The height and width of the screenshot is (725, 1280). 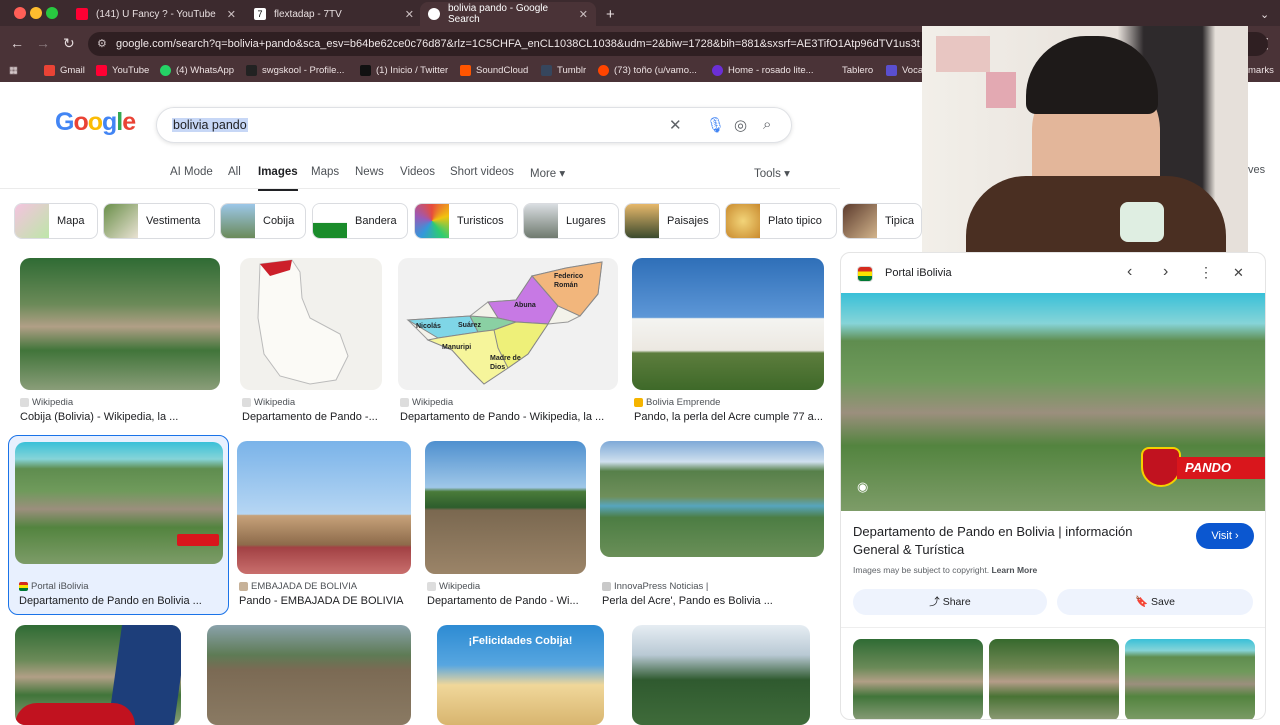 I want to click on bookmark-gmail: Gmail, so click(x=64, y=70).